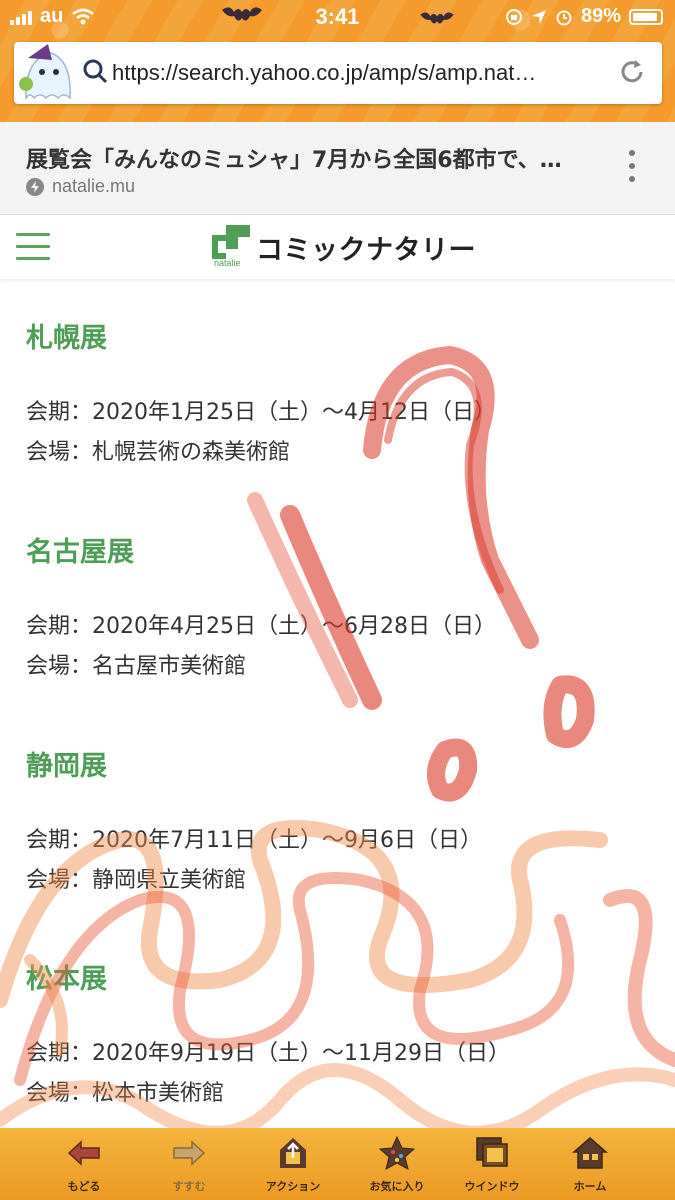 Image resolution: width=675 pixels, height=1200 pixels. I want to click on more-menu-icon, so click(633, 169).